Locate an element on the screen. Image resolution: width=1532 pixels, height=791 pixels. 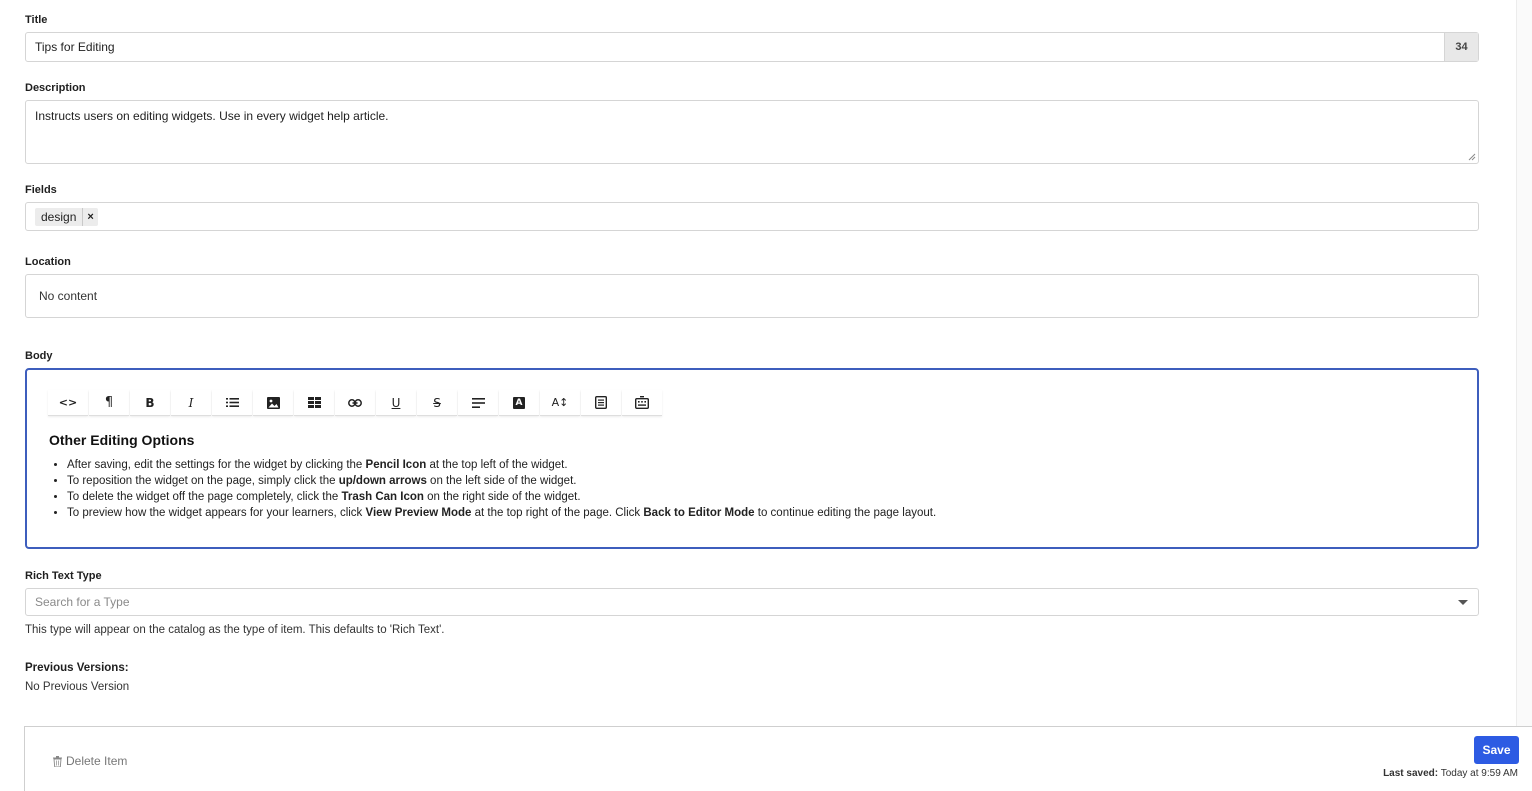
font-size-icon: A↕ is located at coordinates (560, 402).